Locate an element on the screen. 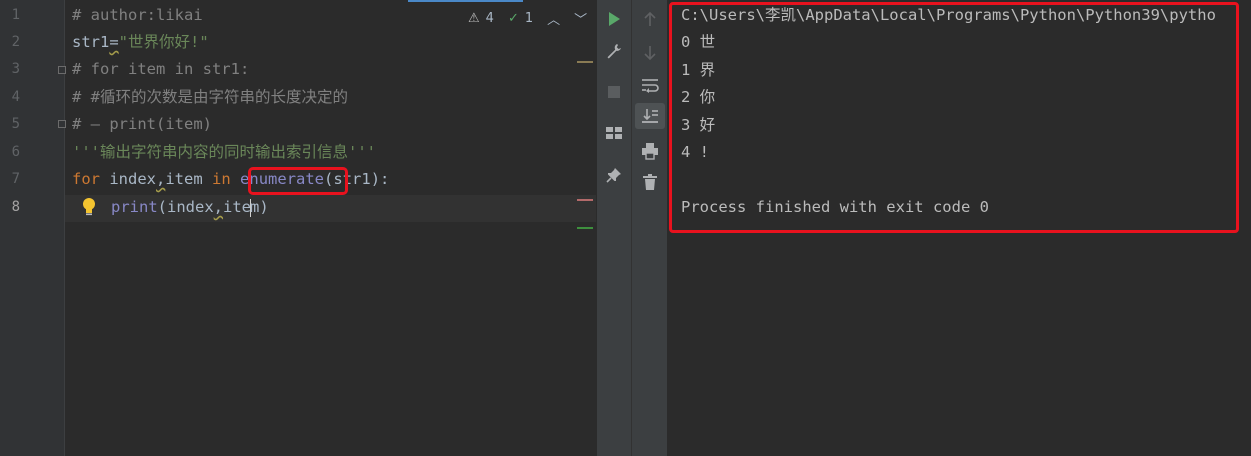 Image resolution: width=1251 pixels, height=456 pixels. pin-tab-button is located at coordinates (614, 175).